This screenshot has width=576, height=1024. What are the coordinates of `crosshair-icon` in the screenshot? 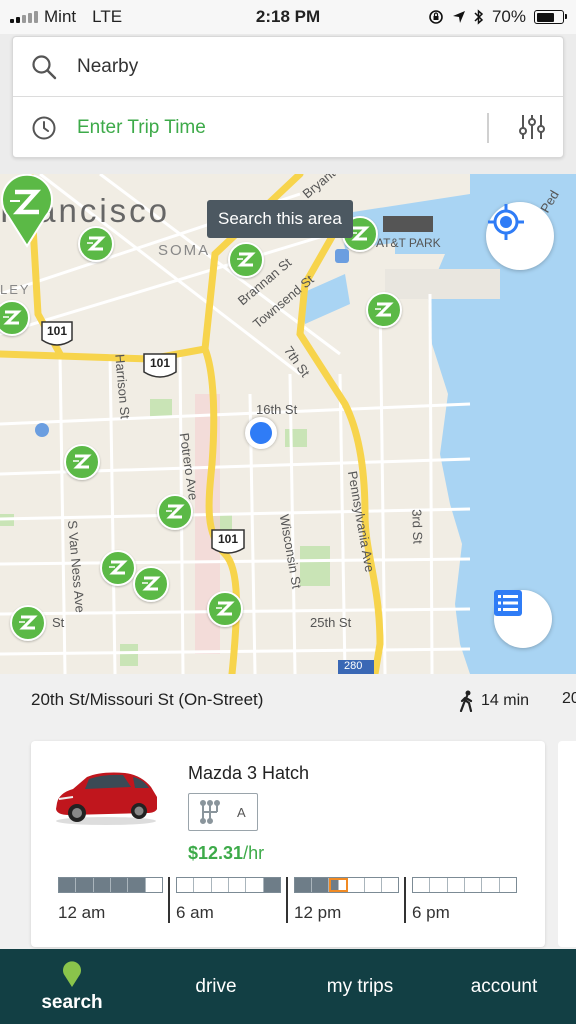 It's located at (506, 222).